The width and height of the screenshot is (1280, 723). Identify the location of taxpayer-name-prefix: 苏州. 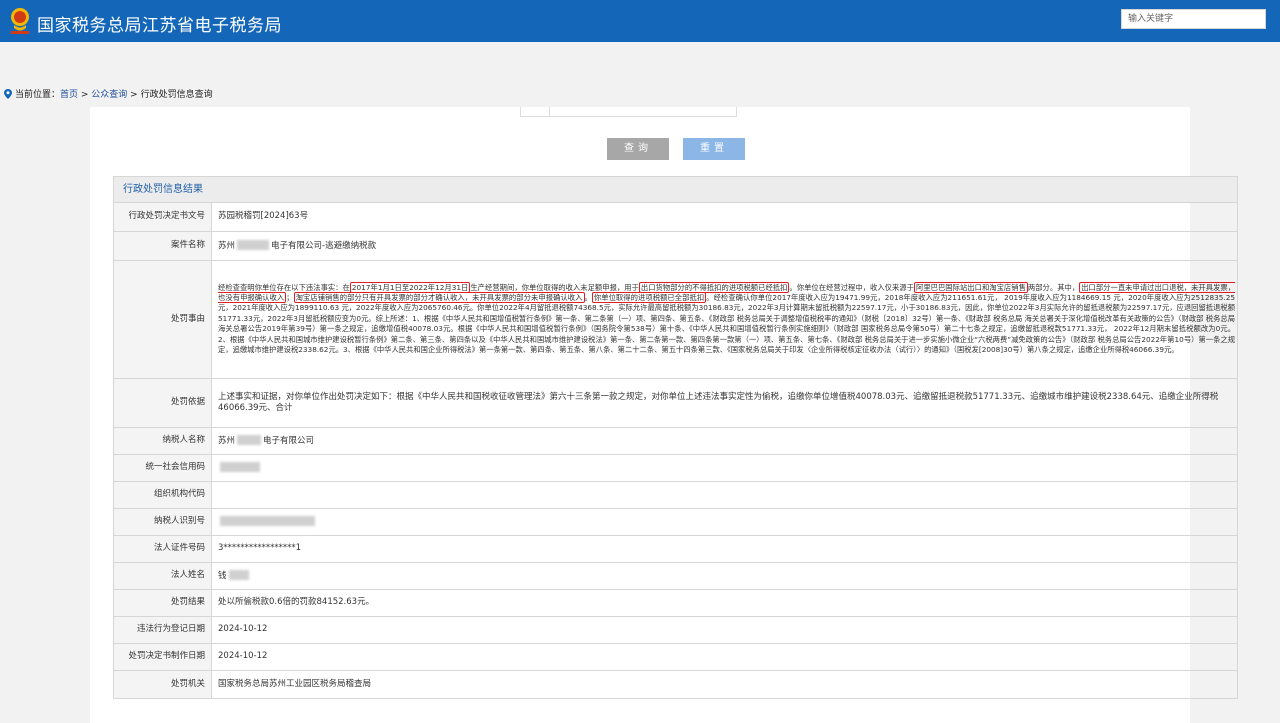
(227, 440).